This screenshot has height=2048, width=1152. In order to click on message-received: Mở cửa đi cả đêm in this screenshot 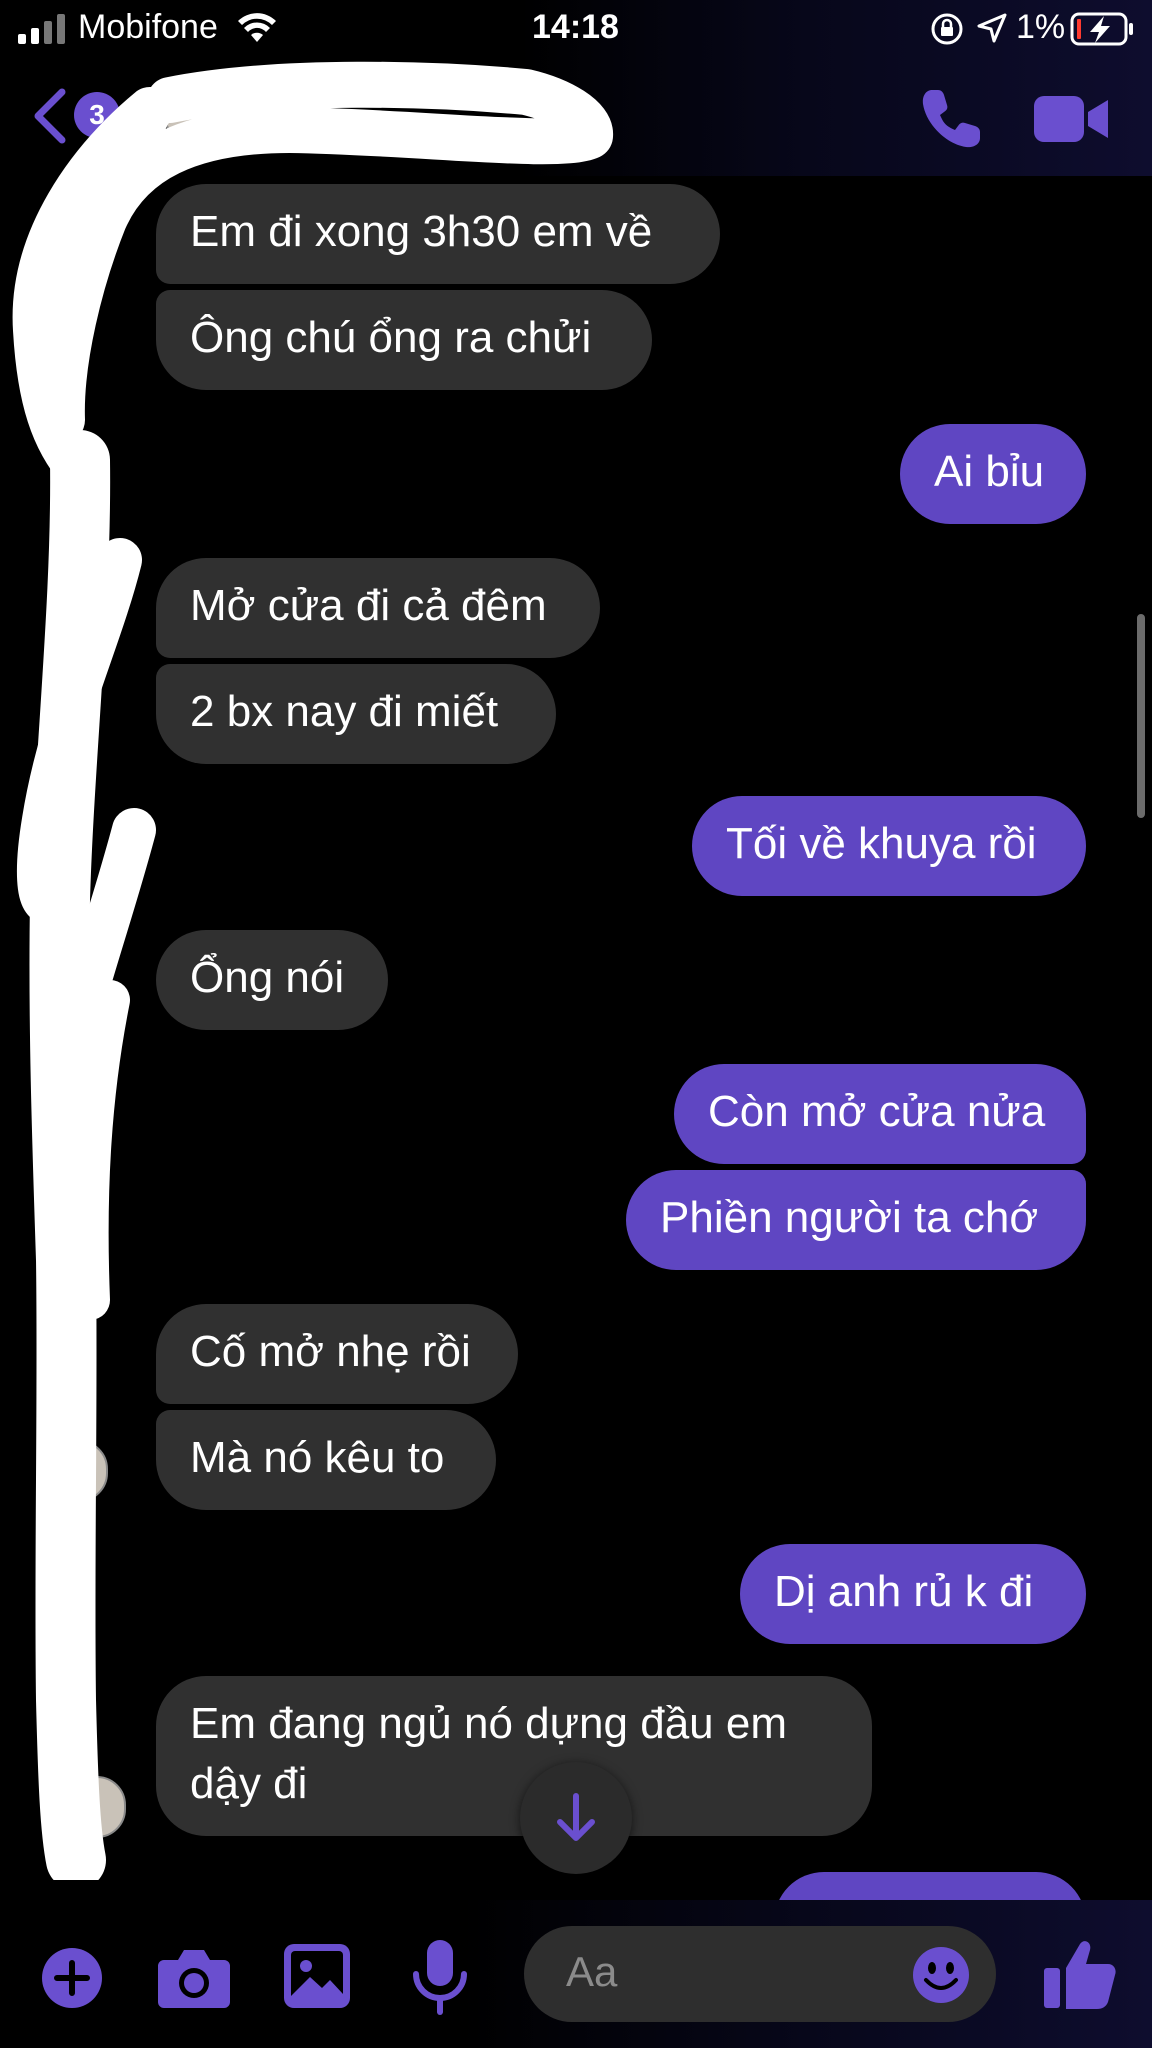, I will do `click(378, 608)`.